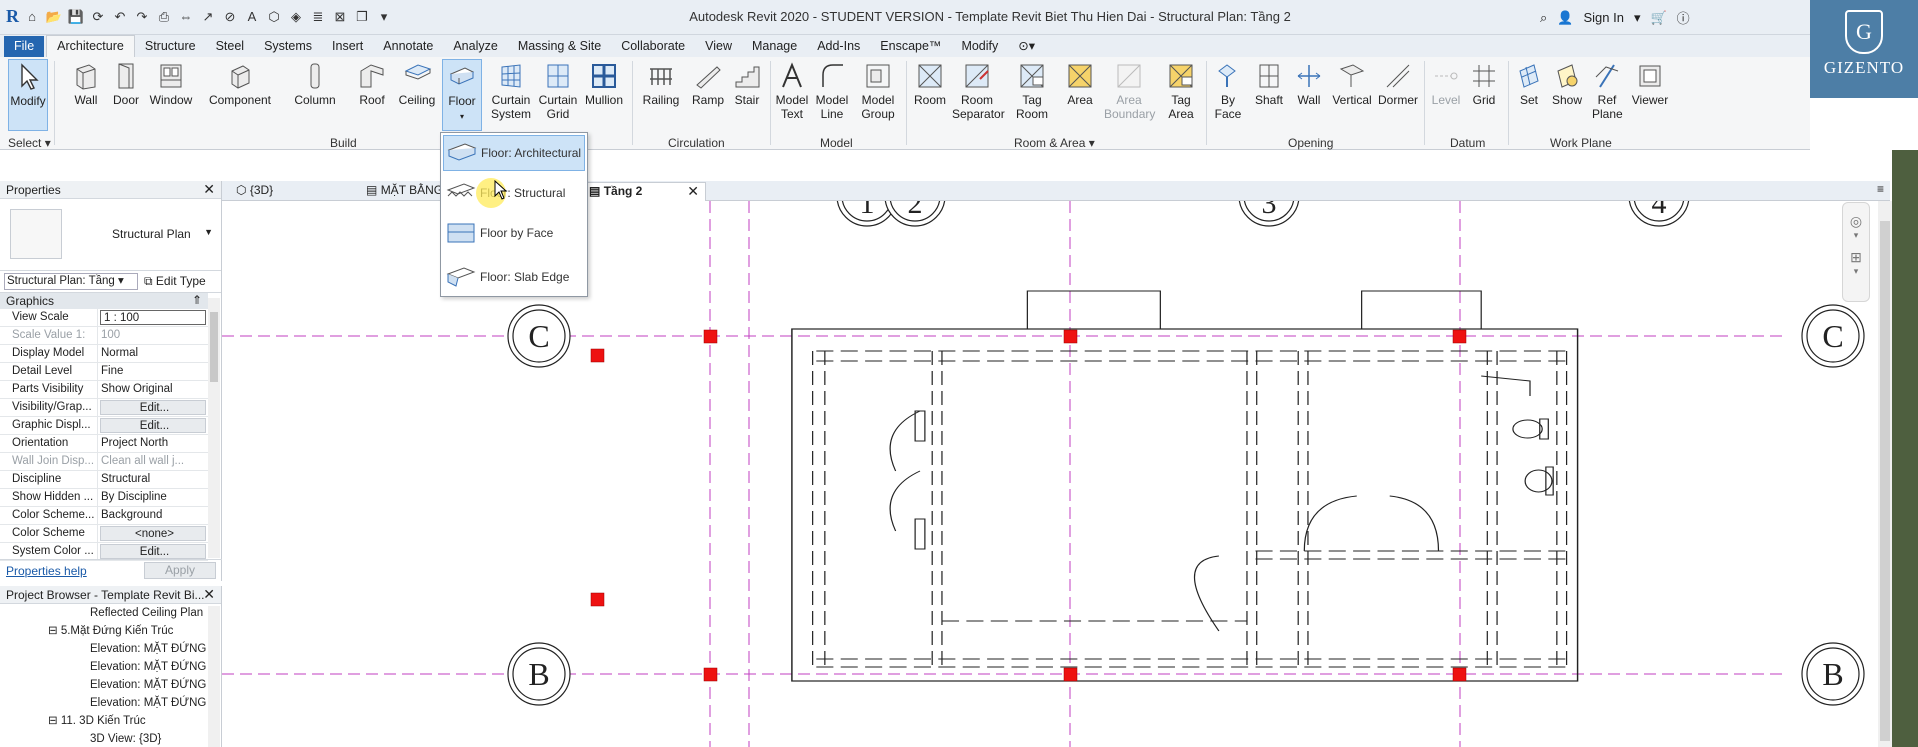  I want to click on measure-icon: ⇔, so click(186, 17).